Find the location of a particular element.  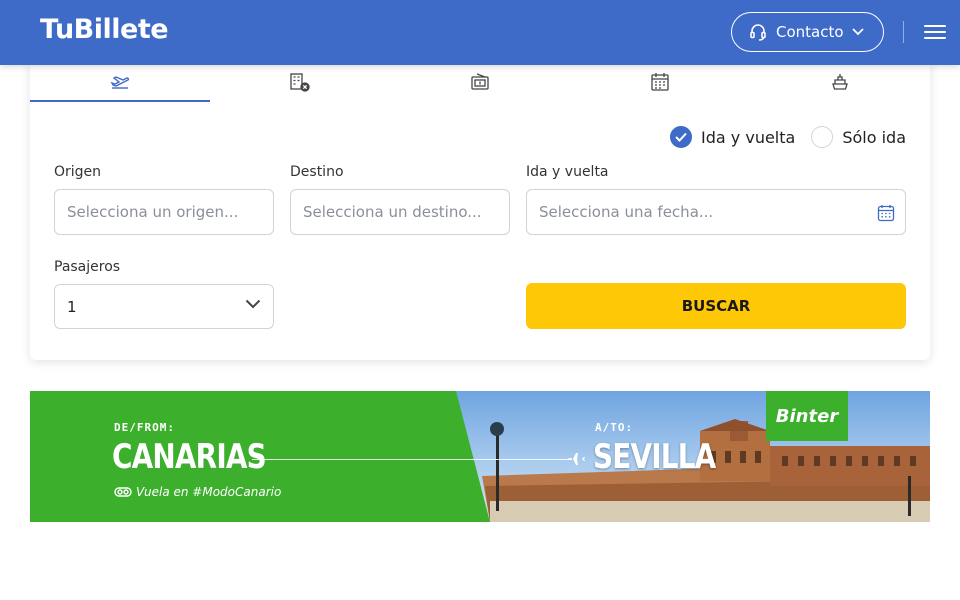

dates-label: Ida y vuelta is located at coordinates (567, 172).